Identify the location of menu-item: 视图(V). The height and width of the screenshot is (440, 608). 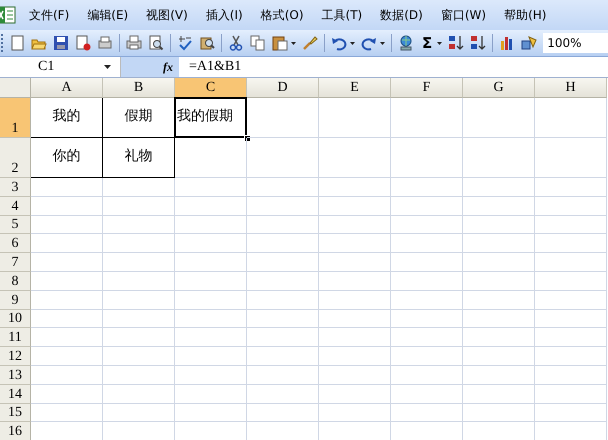
(171, 15).